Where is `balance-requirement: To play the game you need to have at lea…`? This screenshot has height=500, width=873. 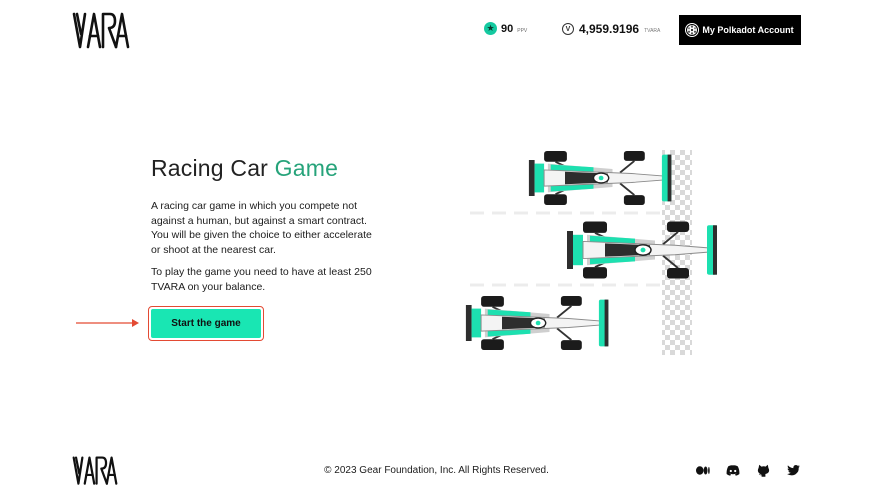 balance-requirement: To play the game you need to have at lea… is located at coordinates (261, 279).